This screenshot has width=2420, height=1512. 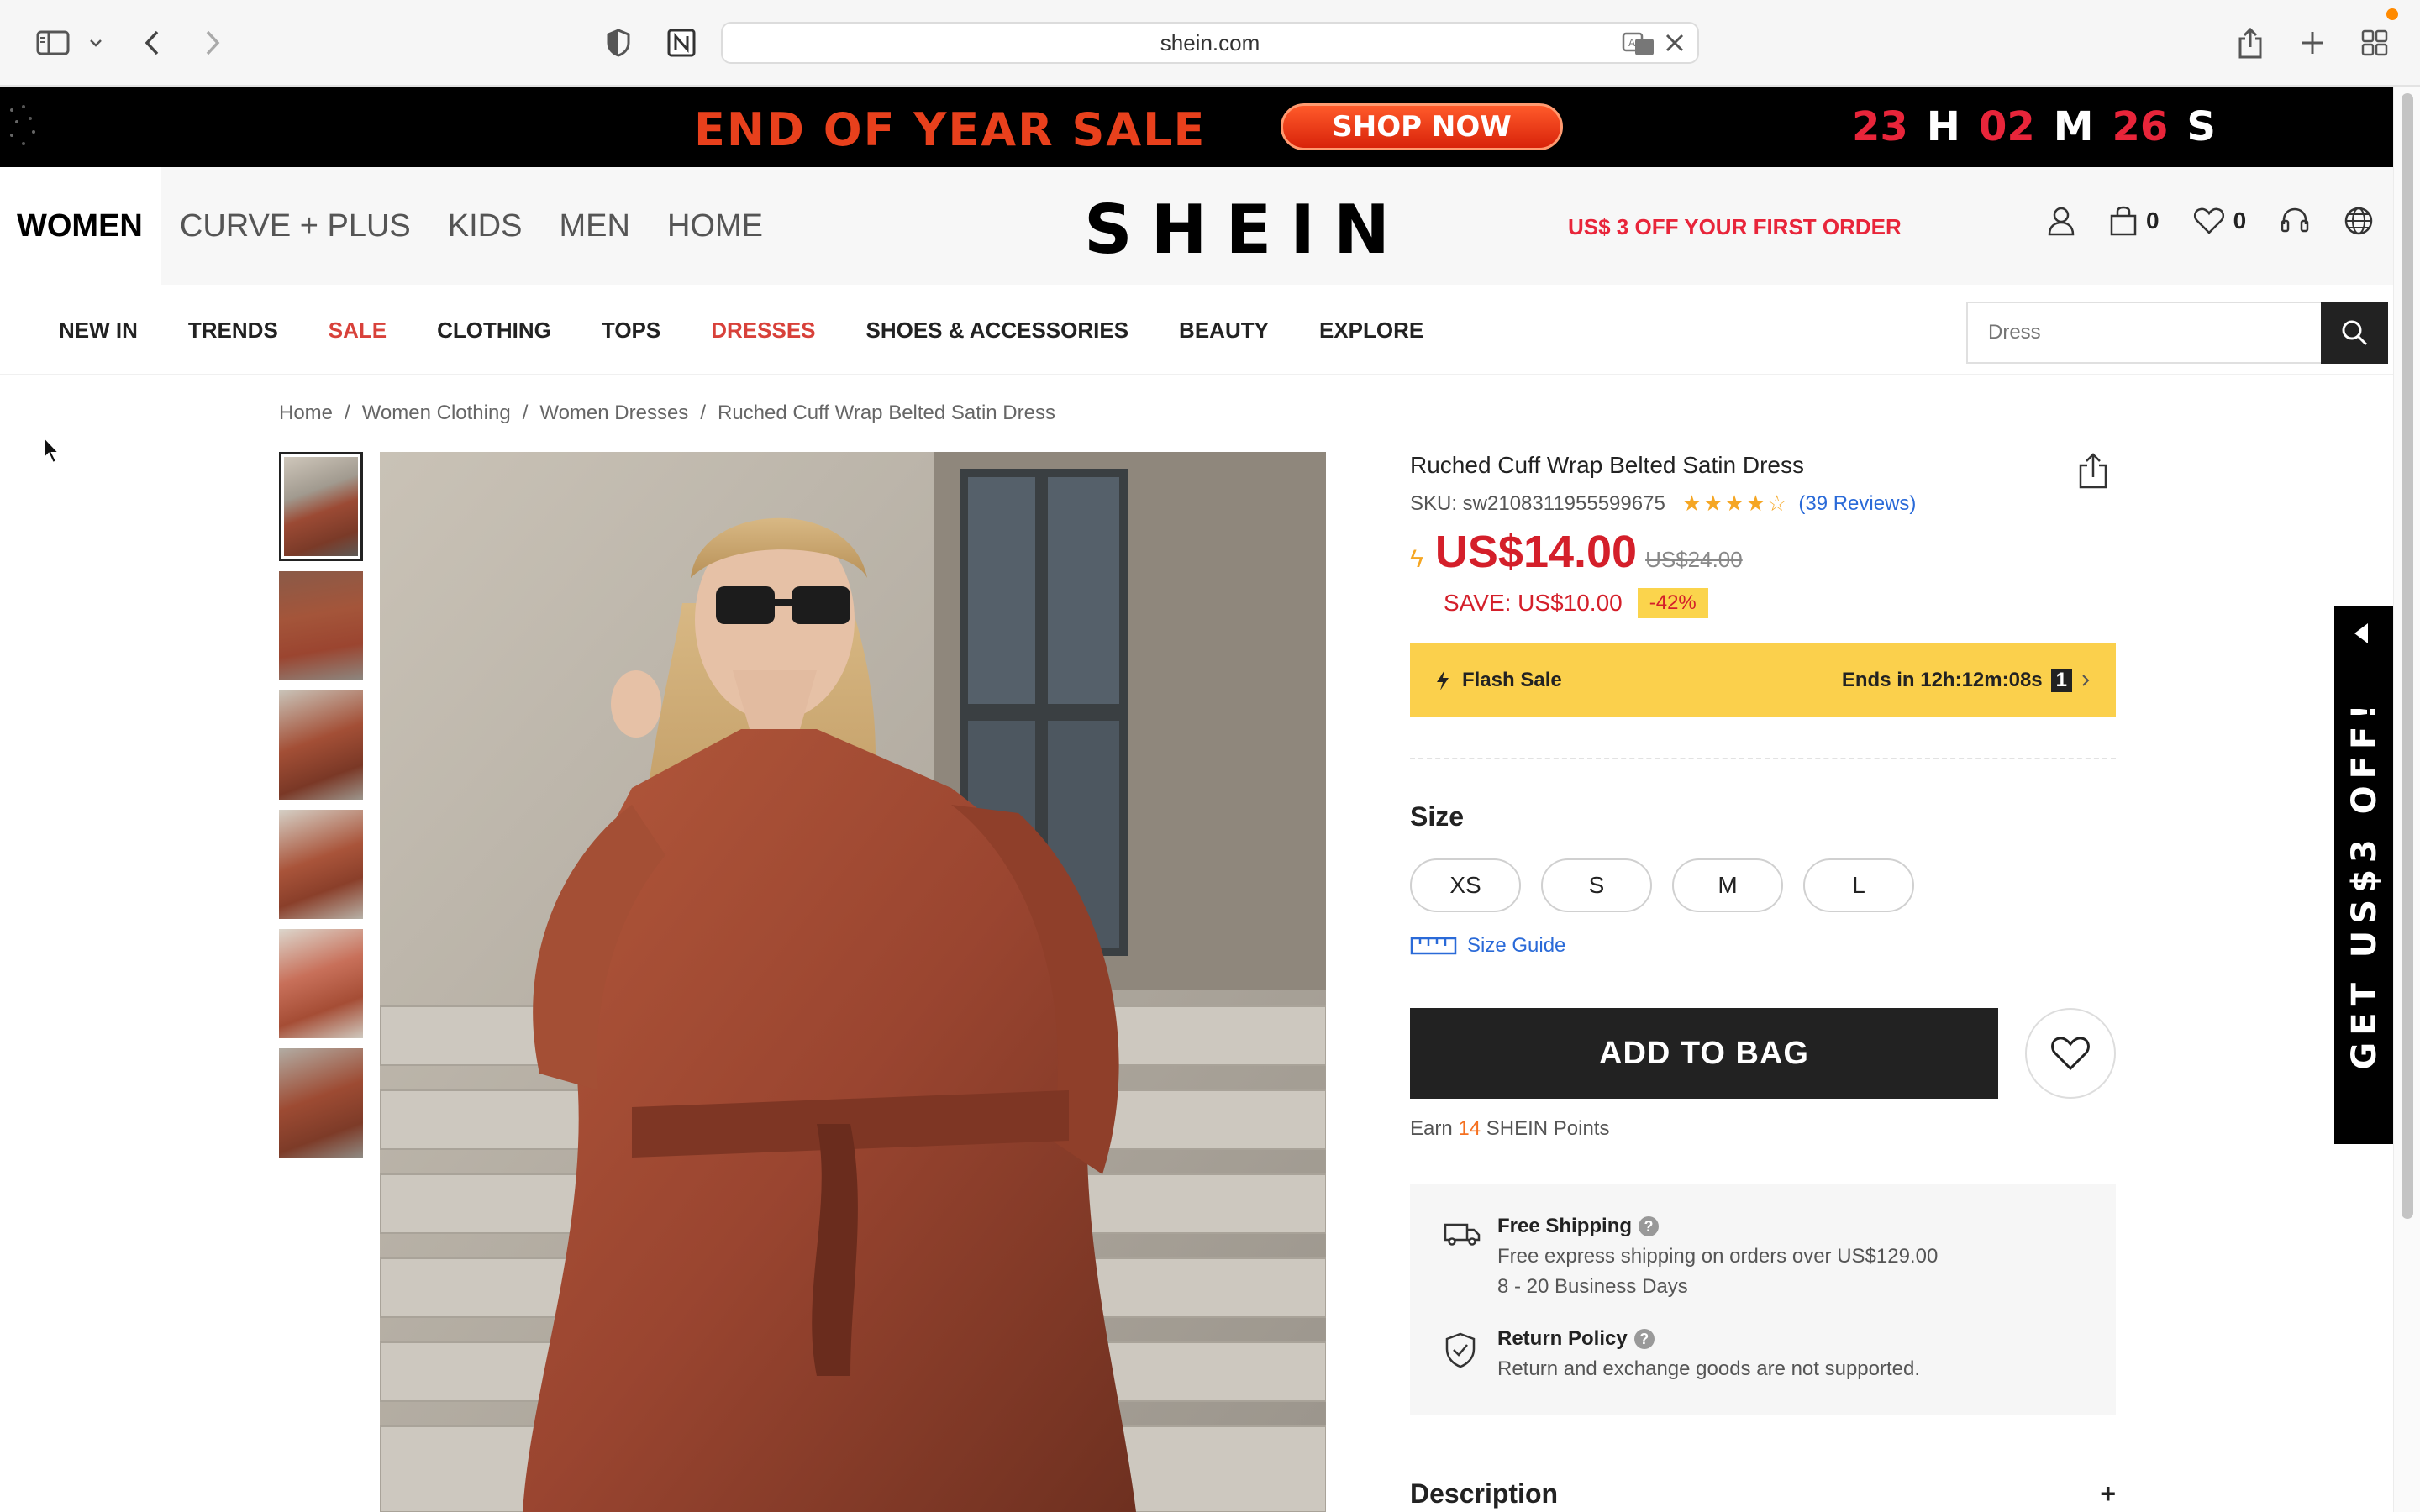 I want to click on wishlist-button: 0, so click(x=2220, y=221).